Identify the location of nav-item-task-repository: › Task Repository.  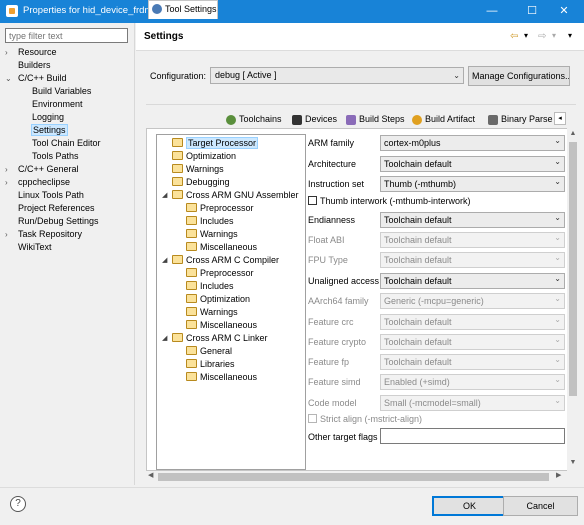
(43, 234).